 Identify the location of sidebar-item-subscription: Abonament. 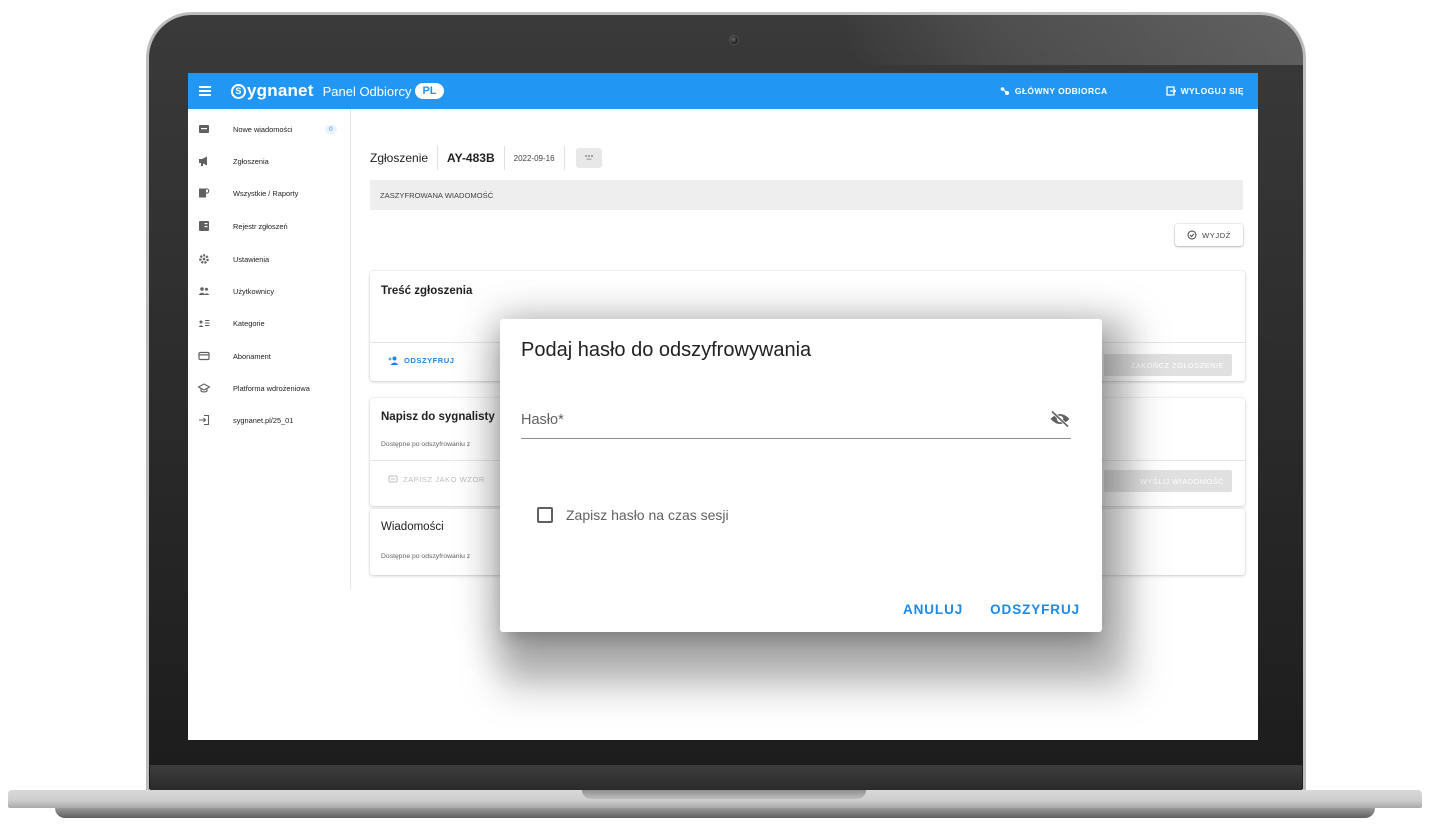
(269, 356).